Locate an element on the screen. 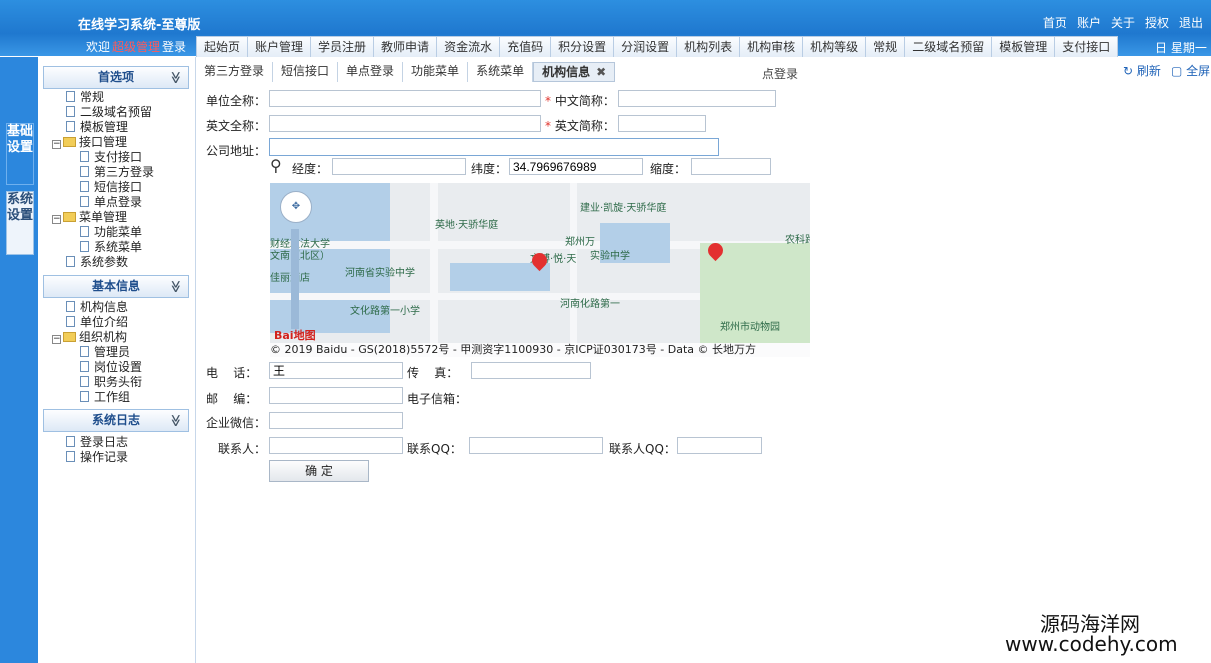 This screenshot has width=1211, height=663. en-full-name-input is located at coordinates (405, 123).